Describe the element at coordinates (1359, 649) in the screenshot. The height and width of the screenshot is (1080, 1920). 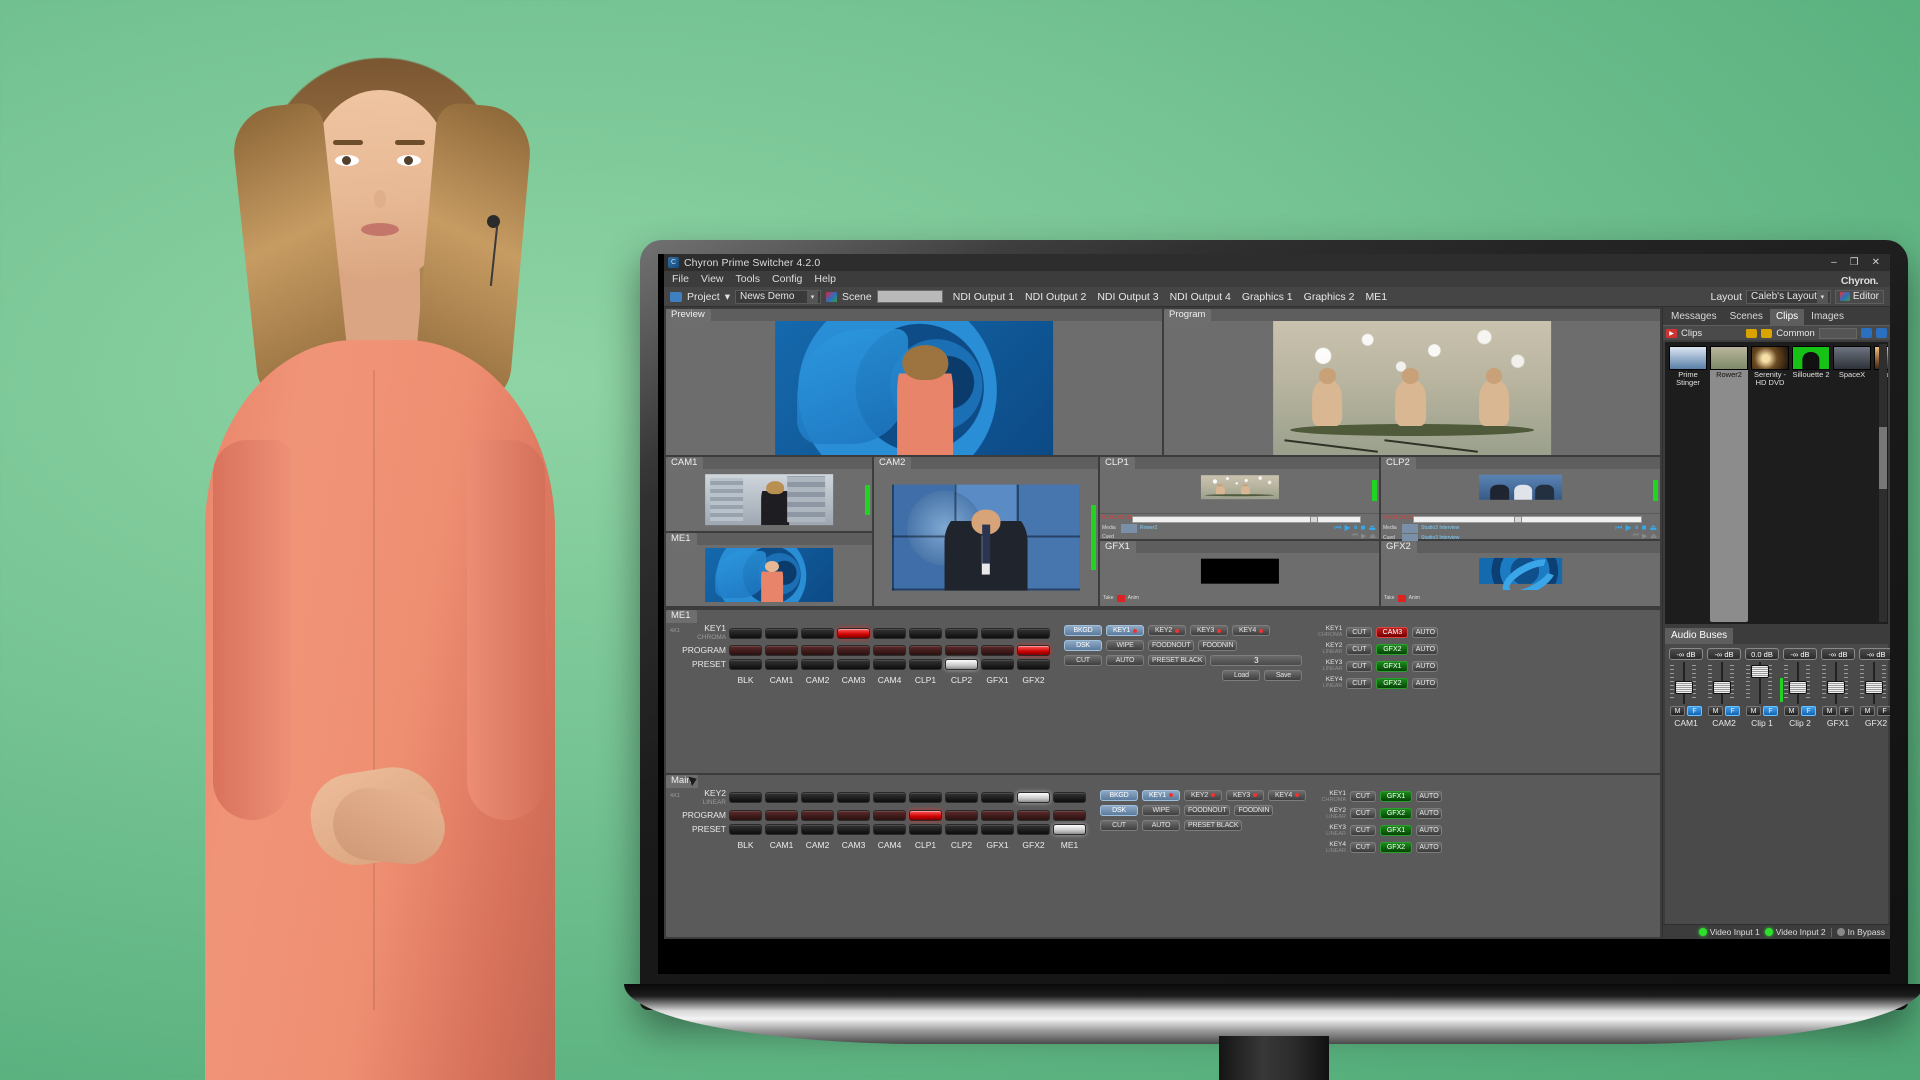
I see `me1-key2-cut-button: CUT` at that location.